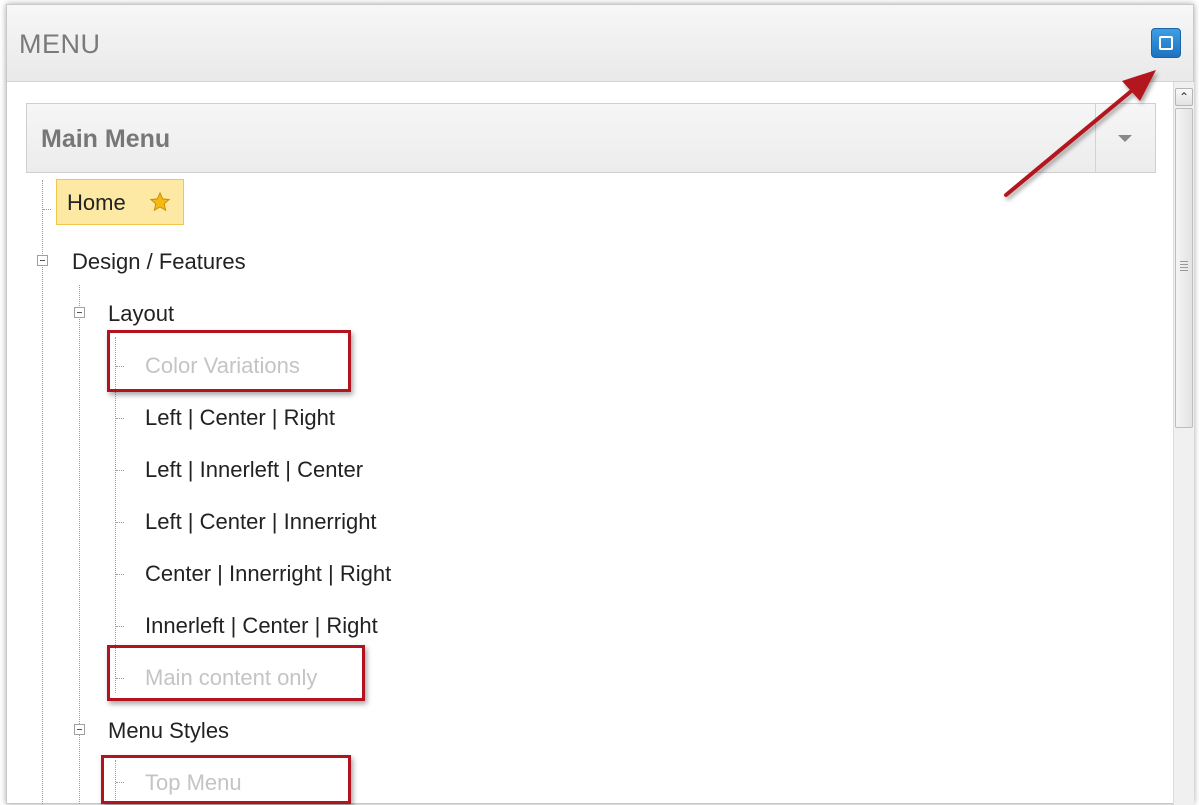  Describe the element at coordinates (141, 314) in the screenshot. I see `tree-item-layout: Layout` at that location.